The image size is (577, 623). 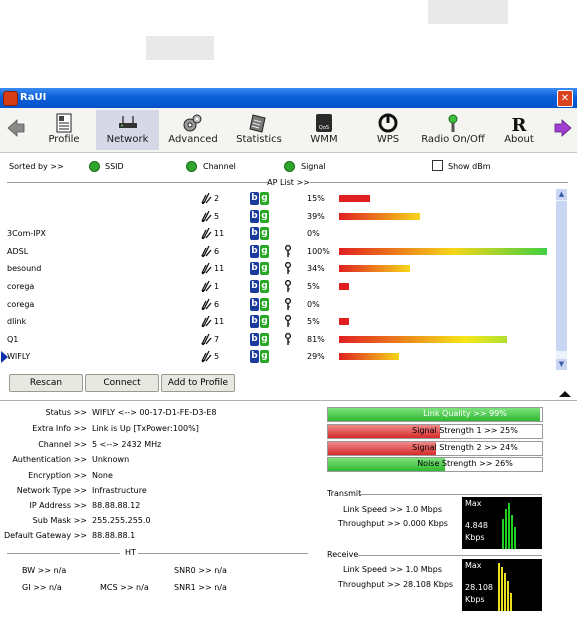 I want to click on ip-address-label: IP Address >>, so click(x=58, y=505).